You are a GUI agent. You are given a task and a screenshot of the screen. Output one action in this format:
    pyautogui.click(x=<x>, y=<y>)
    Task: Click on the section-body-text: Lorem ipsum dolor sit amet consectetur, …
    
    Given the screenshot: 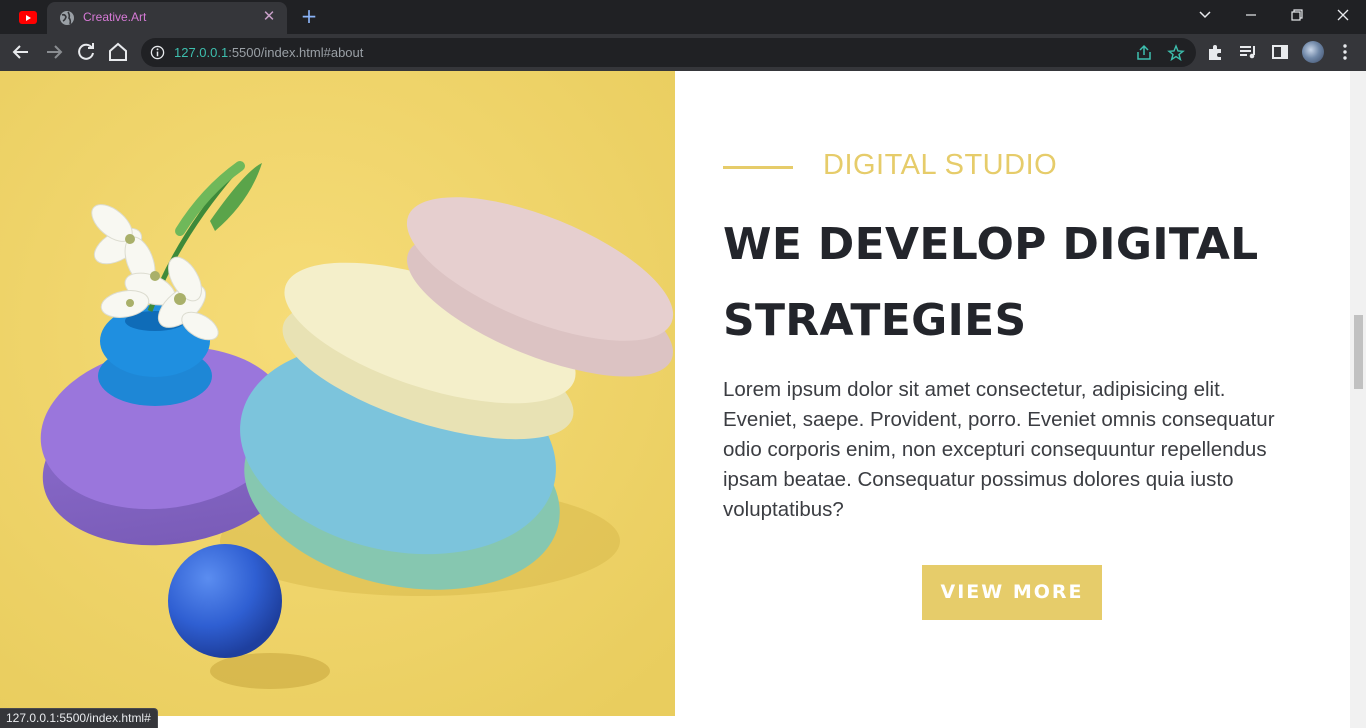 What is the action you would take?
    pyautogui.click(x=999, y=449)
    